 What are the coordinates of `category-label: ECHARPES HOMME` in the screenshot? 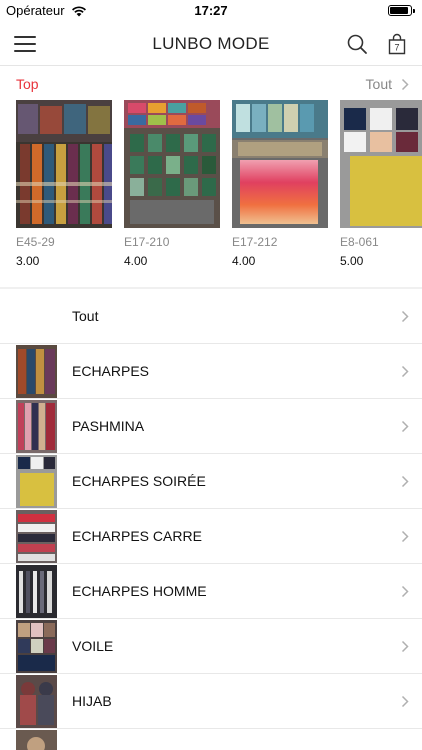 It's located at (139, 591).